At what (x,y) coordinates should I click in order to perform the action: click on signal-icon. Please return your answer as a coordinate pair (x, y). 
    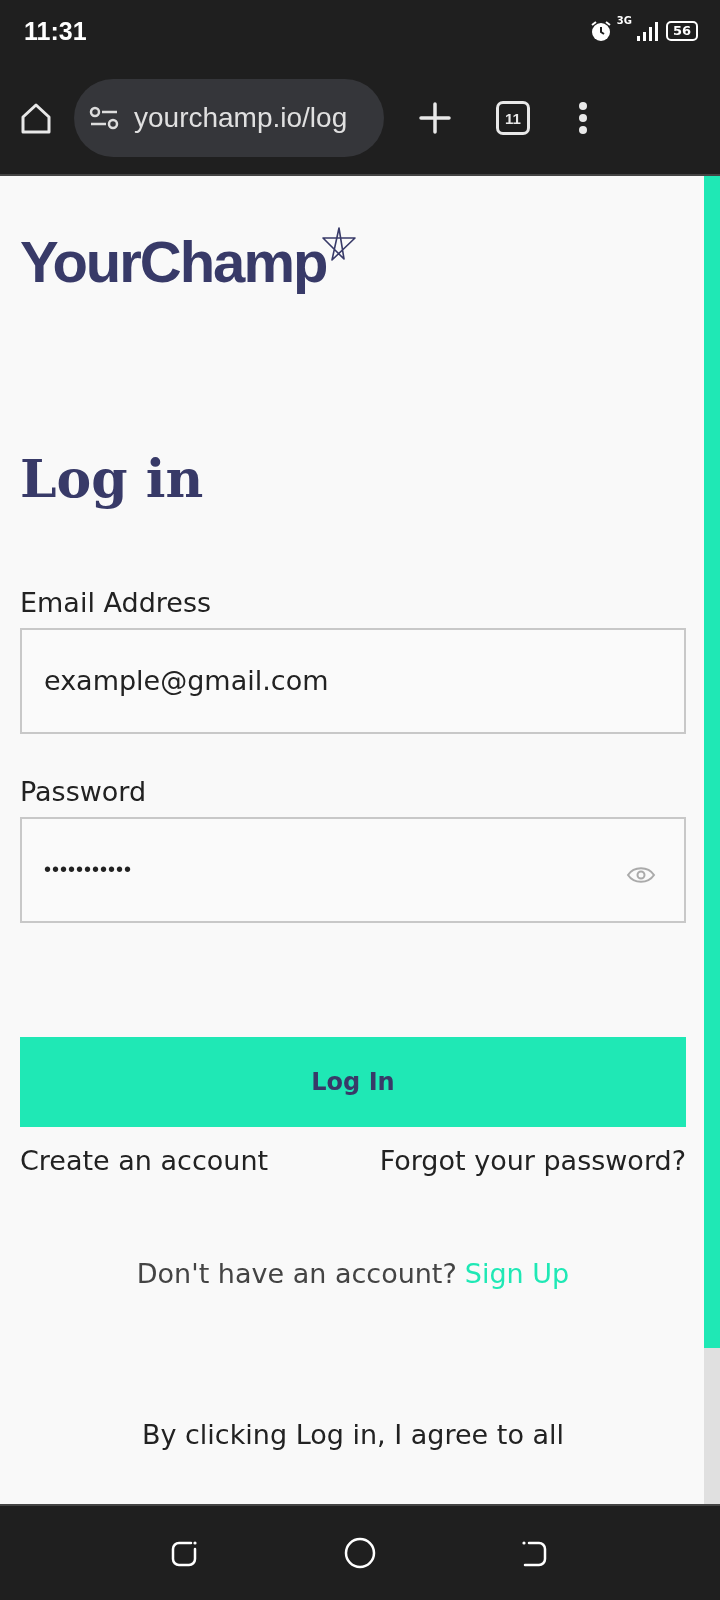
    Looking at the image, I should click on (646, 31).